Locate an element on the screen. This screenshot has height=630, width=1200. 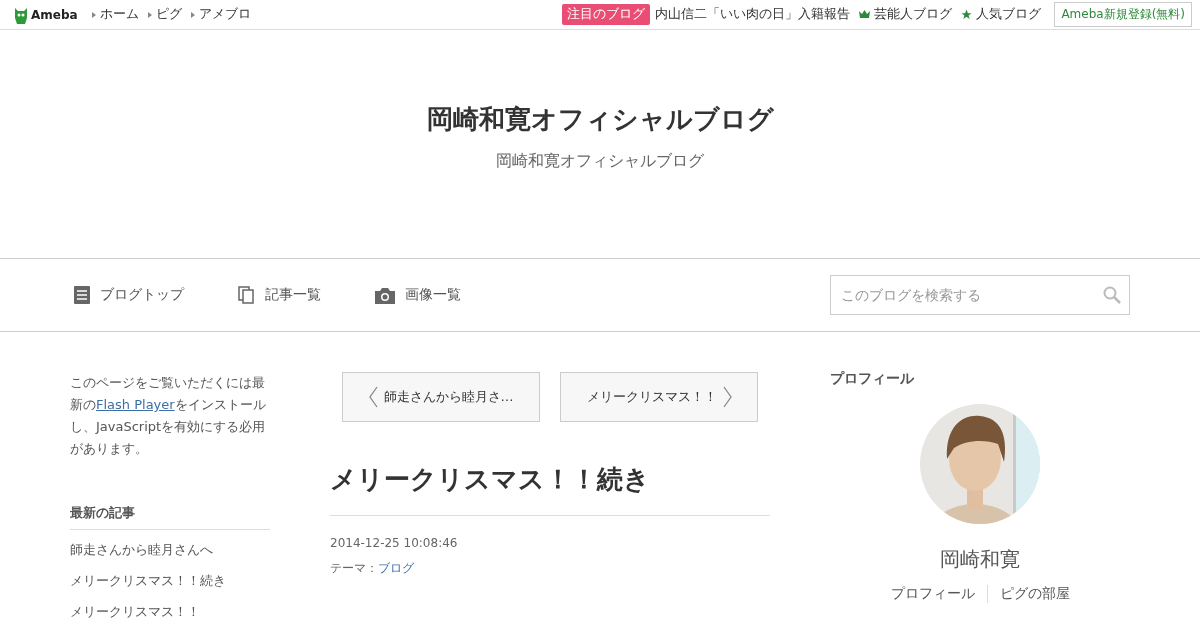
top-nav-link: ホーム is located at coordinates (115, 14).